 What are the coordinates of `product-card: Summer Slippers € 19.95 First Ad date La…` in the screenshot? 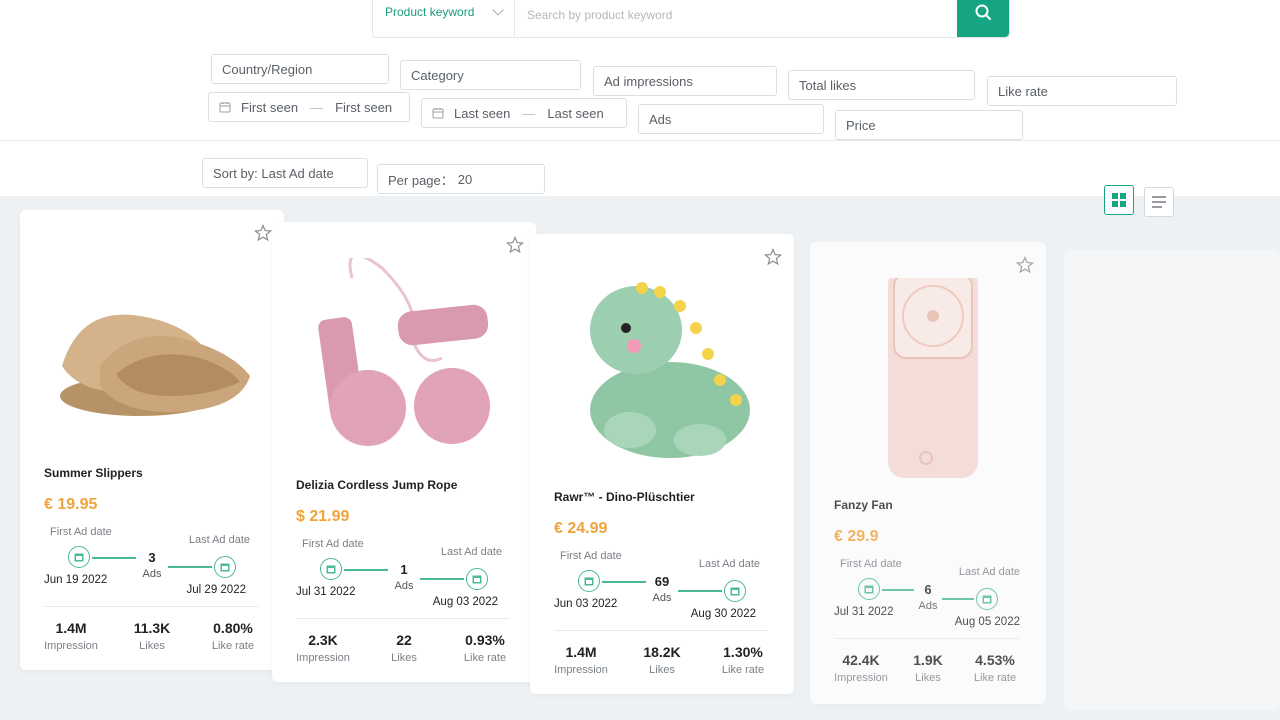 It's located at (152, 440).